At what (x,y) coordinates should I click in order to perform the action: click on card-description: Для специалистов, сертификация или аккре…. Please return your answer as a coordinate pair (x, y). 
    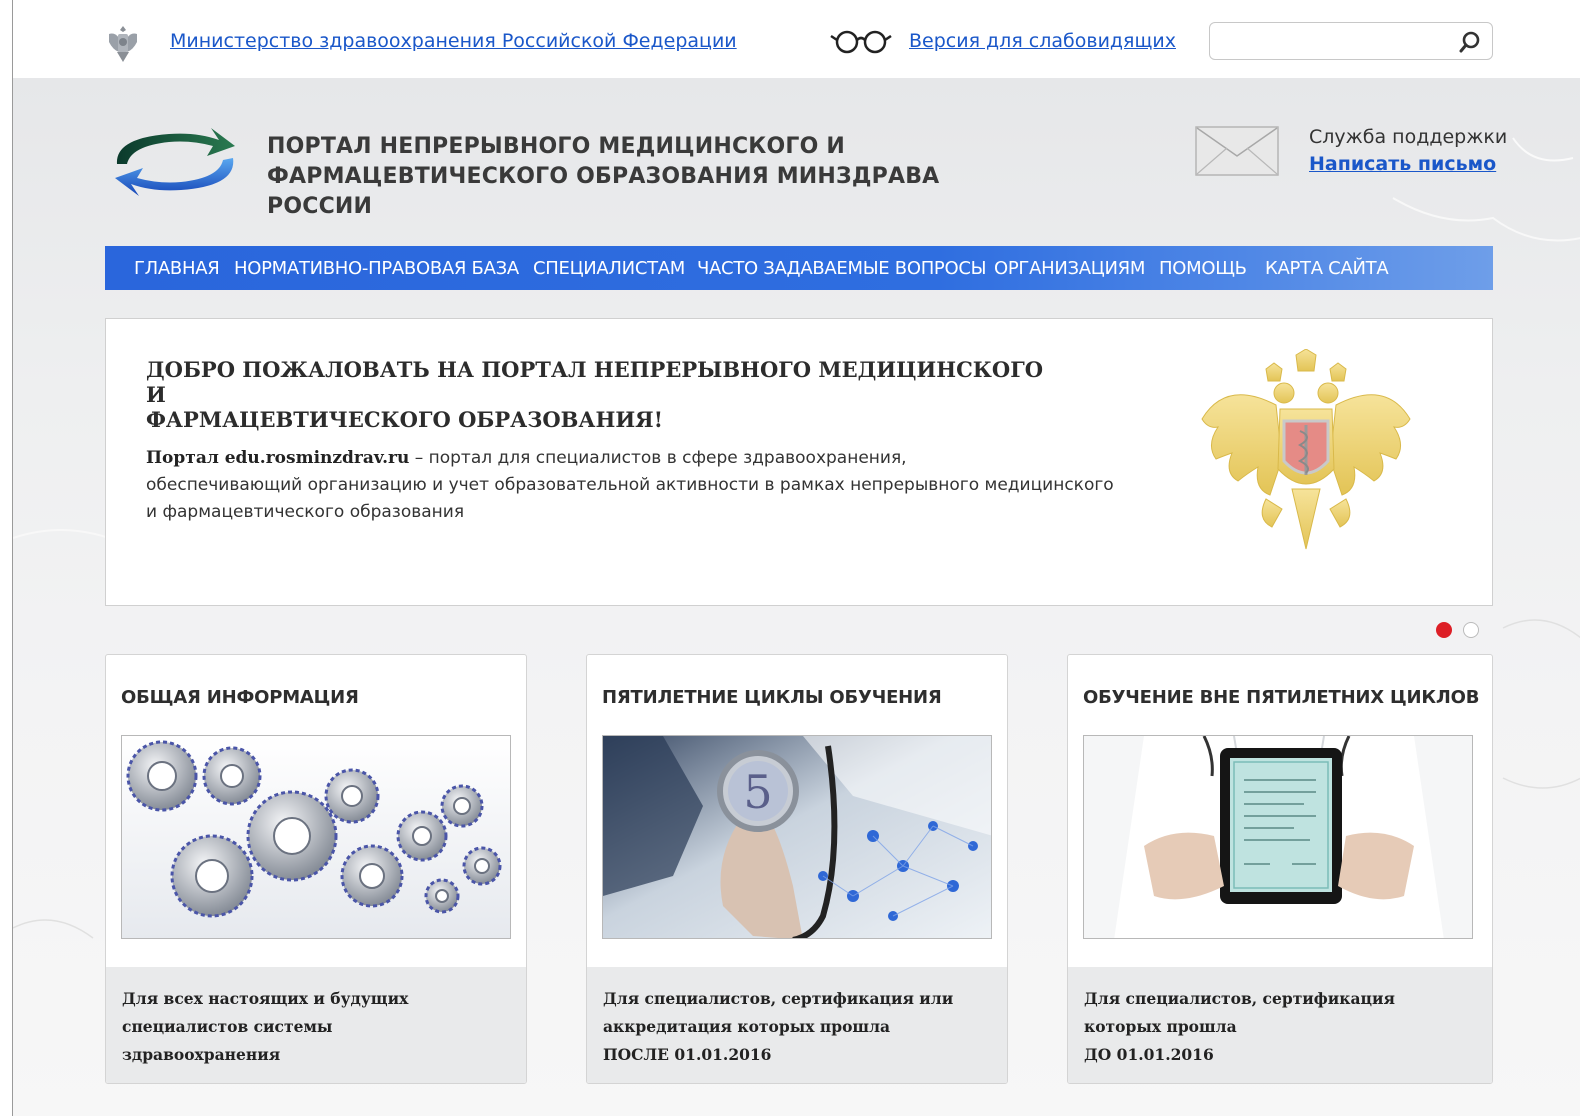
    Looking at the image, I should click on (793, 1027).